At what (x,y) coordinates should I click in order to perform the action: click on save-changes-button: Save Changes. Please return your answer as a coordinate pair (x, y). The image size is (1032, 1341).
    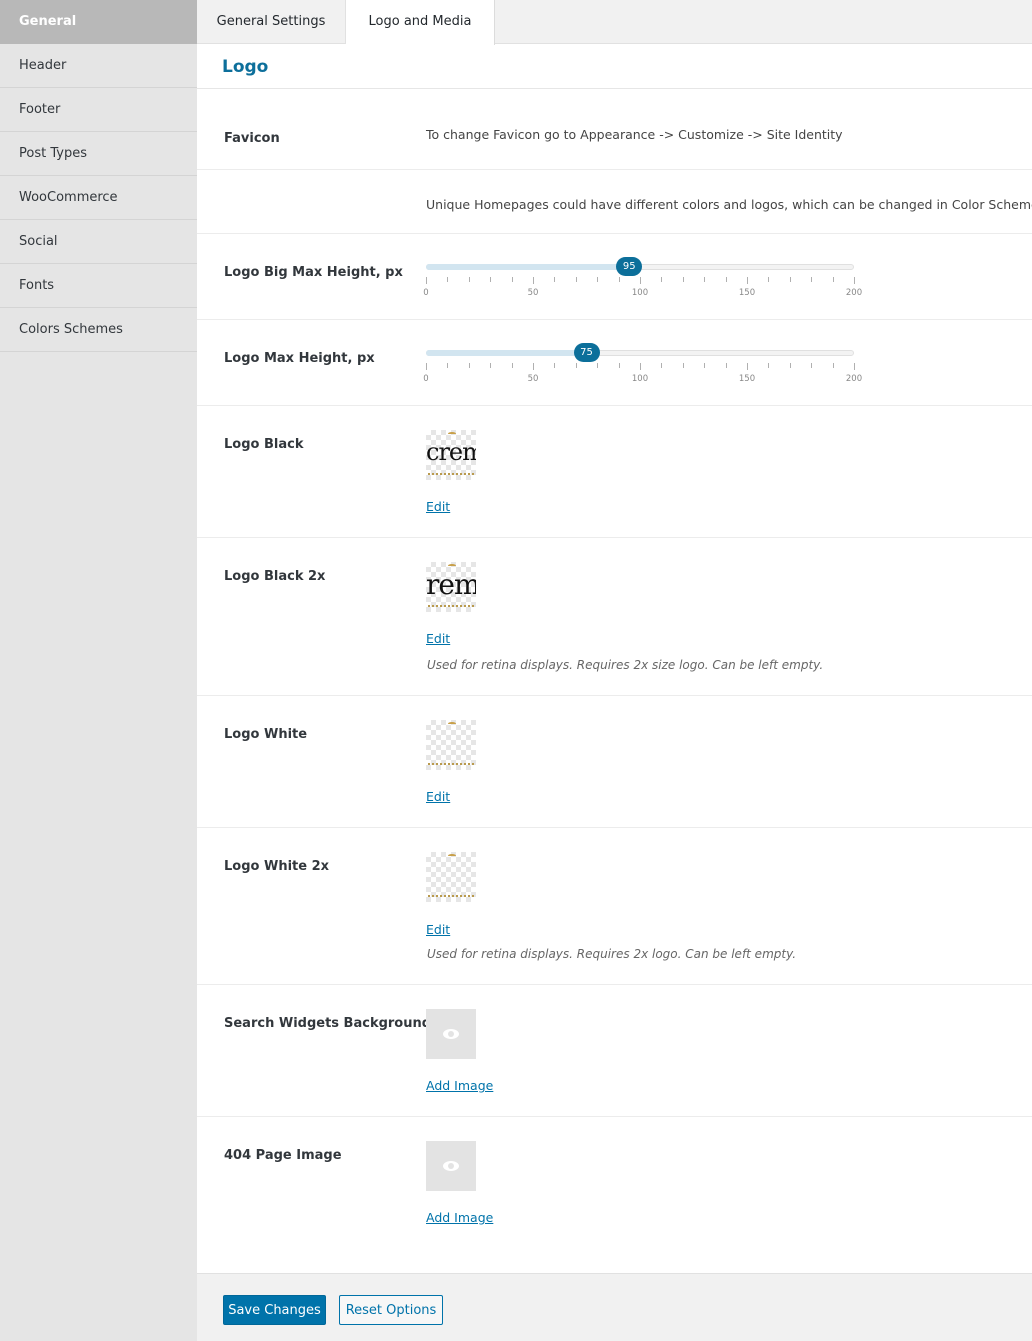
    Looking at the image, I should click on (274, 1310).